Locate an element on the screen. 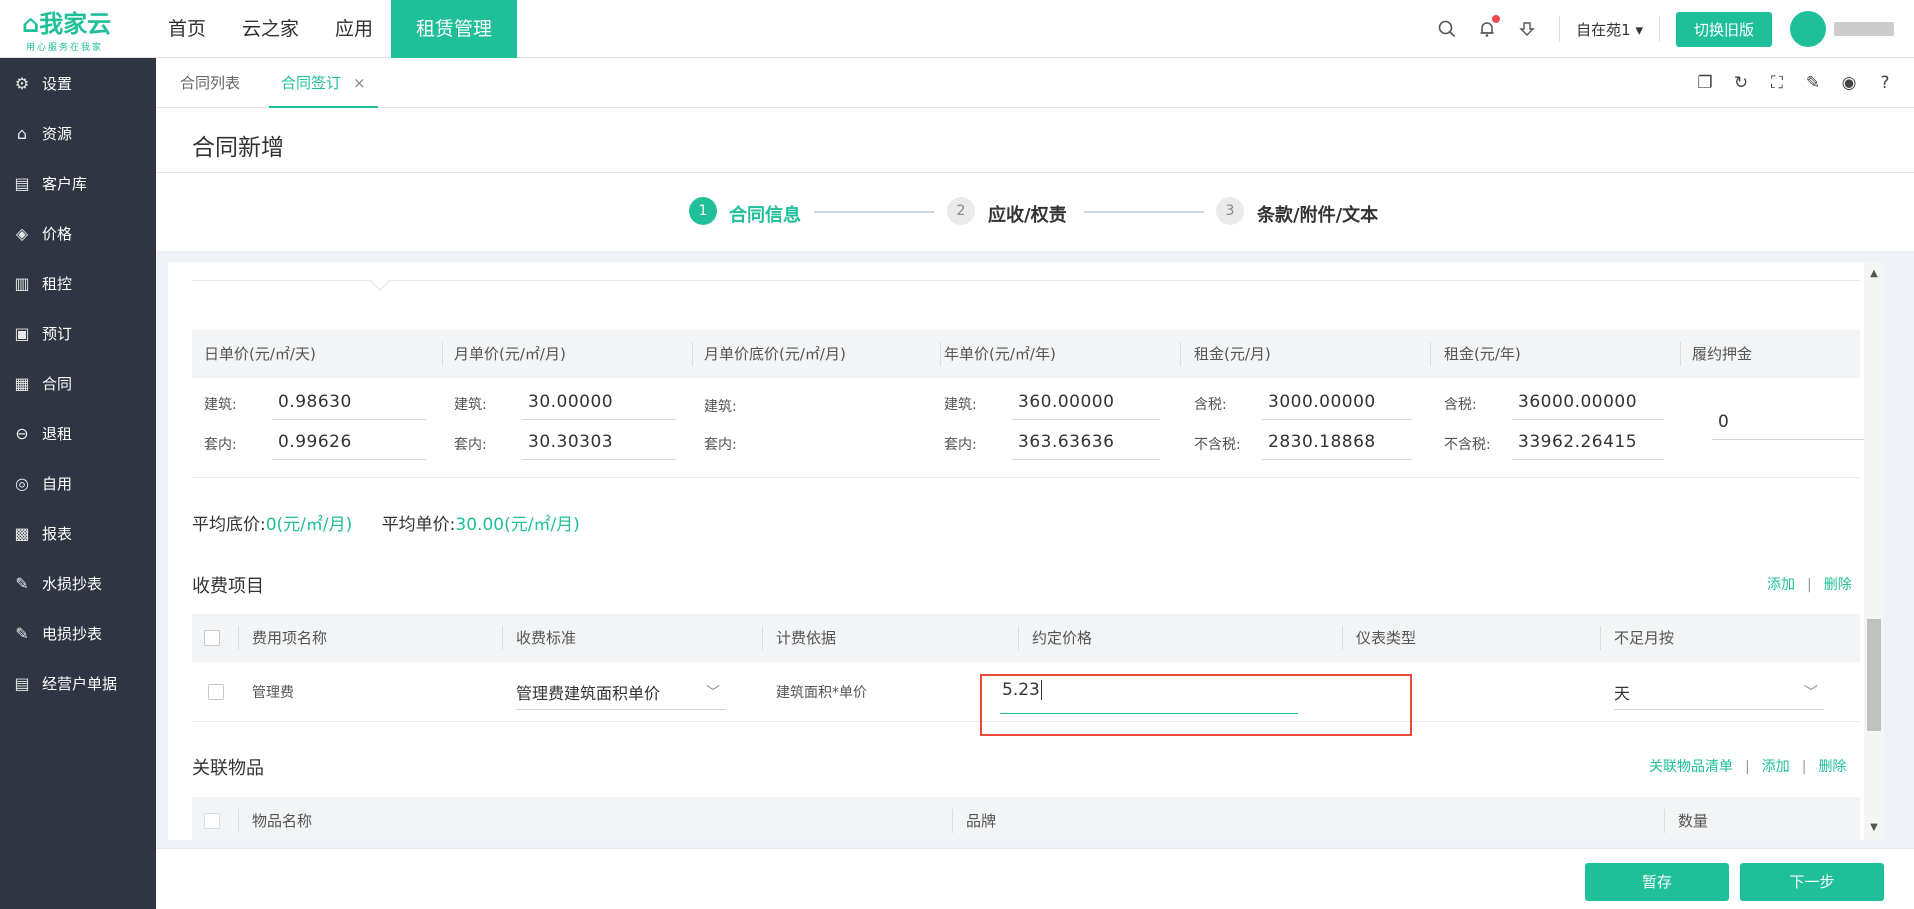  sidebar-item-resources: ⌂ 资源 is located at coordinates (78, 133).